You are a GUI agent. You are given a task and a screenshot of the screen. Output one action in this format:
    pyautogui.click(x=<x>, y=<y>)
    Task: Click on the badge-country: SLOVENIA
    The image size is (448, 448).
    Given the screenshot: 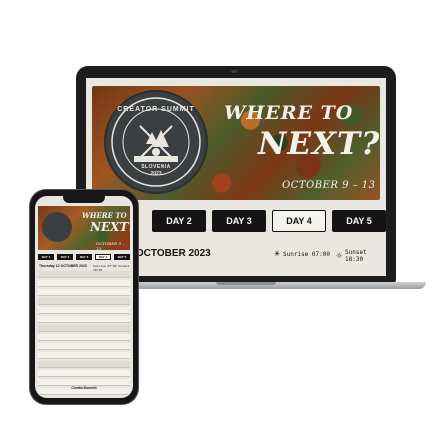 What is the action you would take?
    pyautogui.click(x=156, y=167)
    